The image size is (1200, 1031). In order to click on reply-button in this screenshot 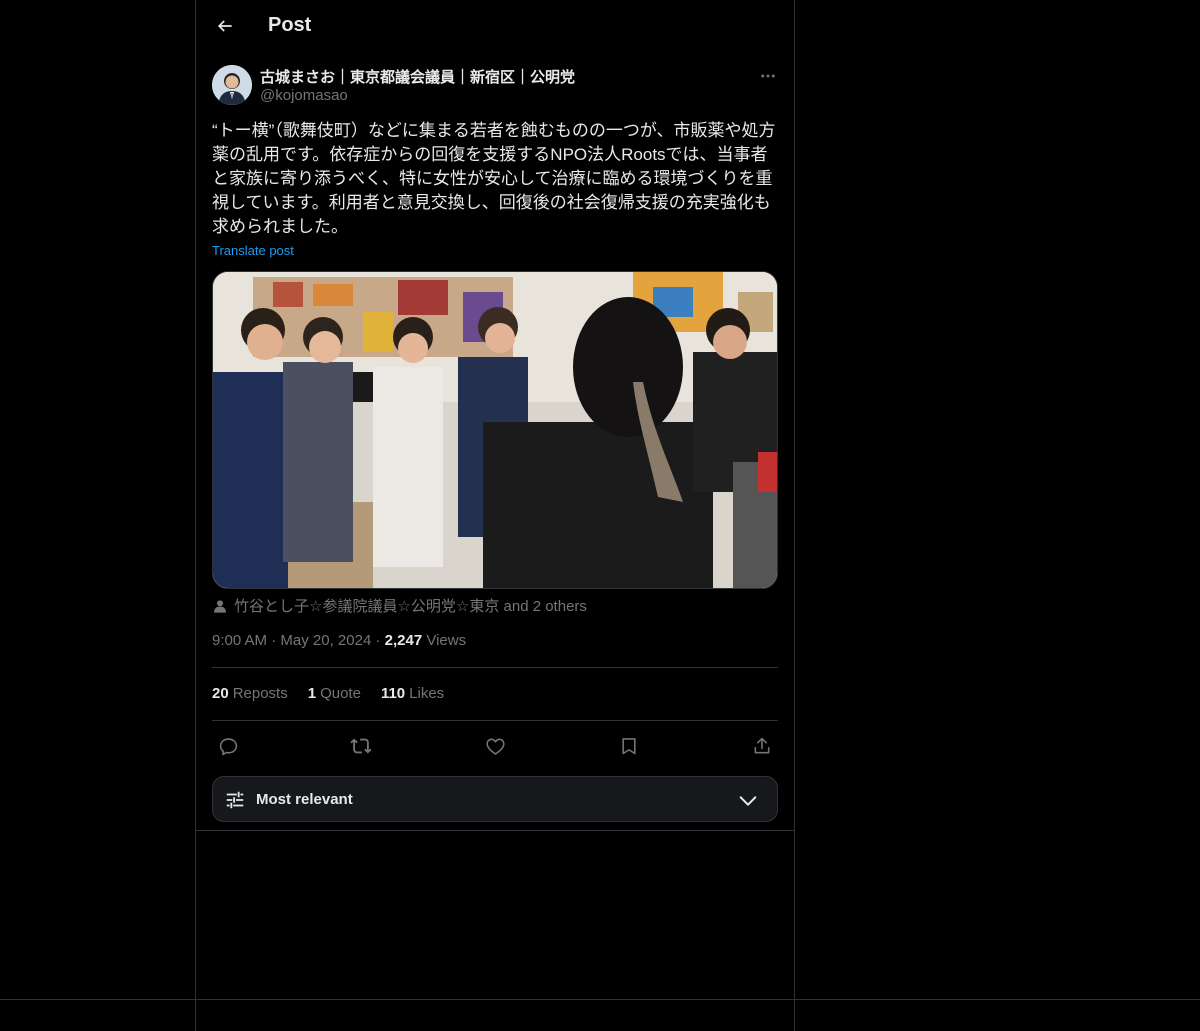, I will do `click(228, 746)`.